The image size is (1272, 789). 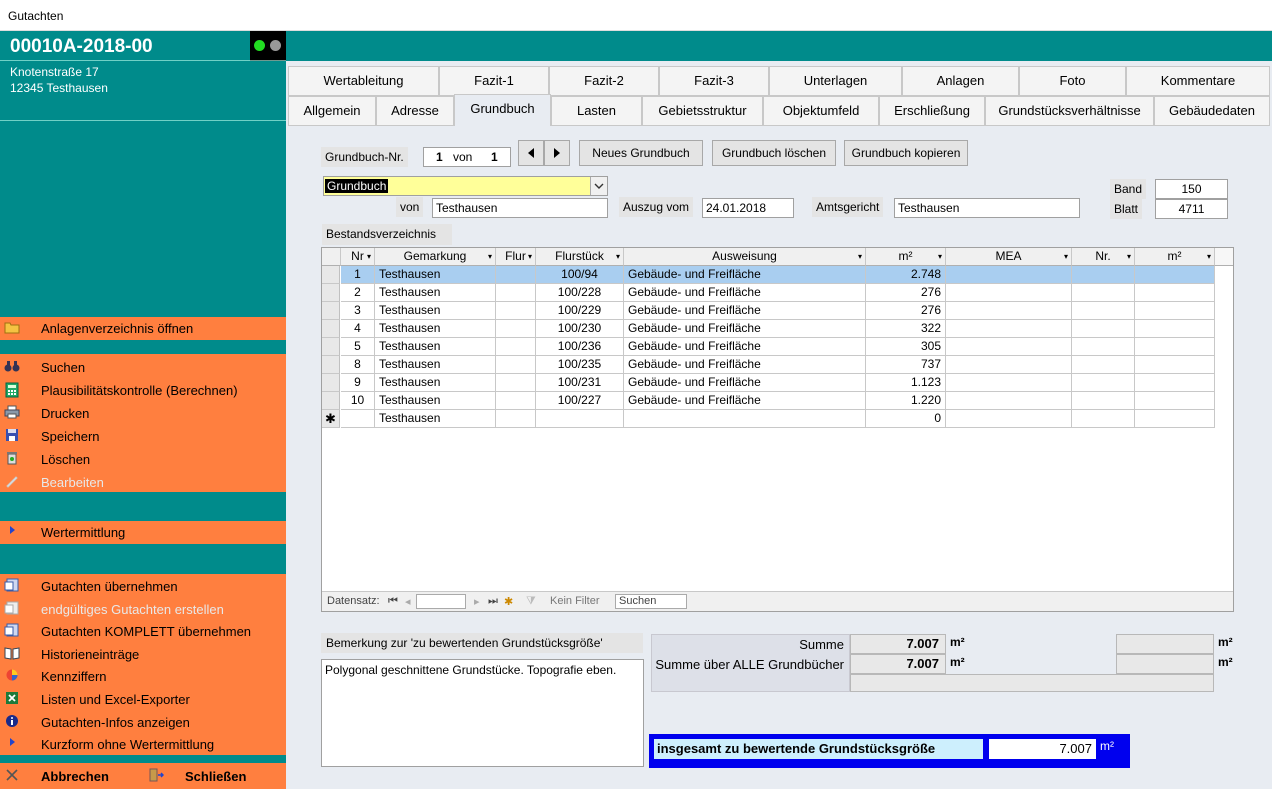 What do you see at coordinates (641, 153) in the screenshot?
I see `new-grundbuch-button: Neues Grundbuch` at bounding box center [641, 153].